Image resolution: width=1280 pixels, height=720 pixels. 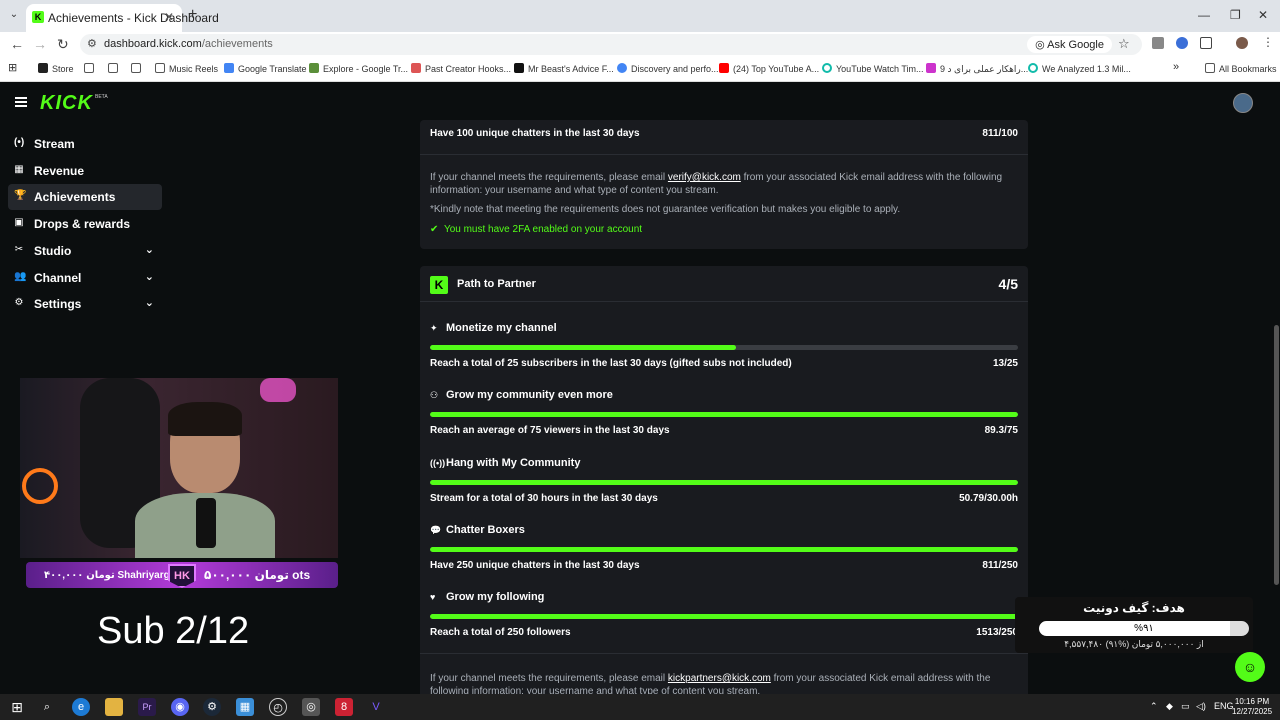 What do you see at coordinates (1134, 608) in the screenshot?
I see `donation-goal-title: هدف: گیف دونیت` at bounding box center [1134, 608].